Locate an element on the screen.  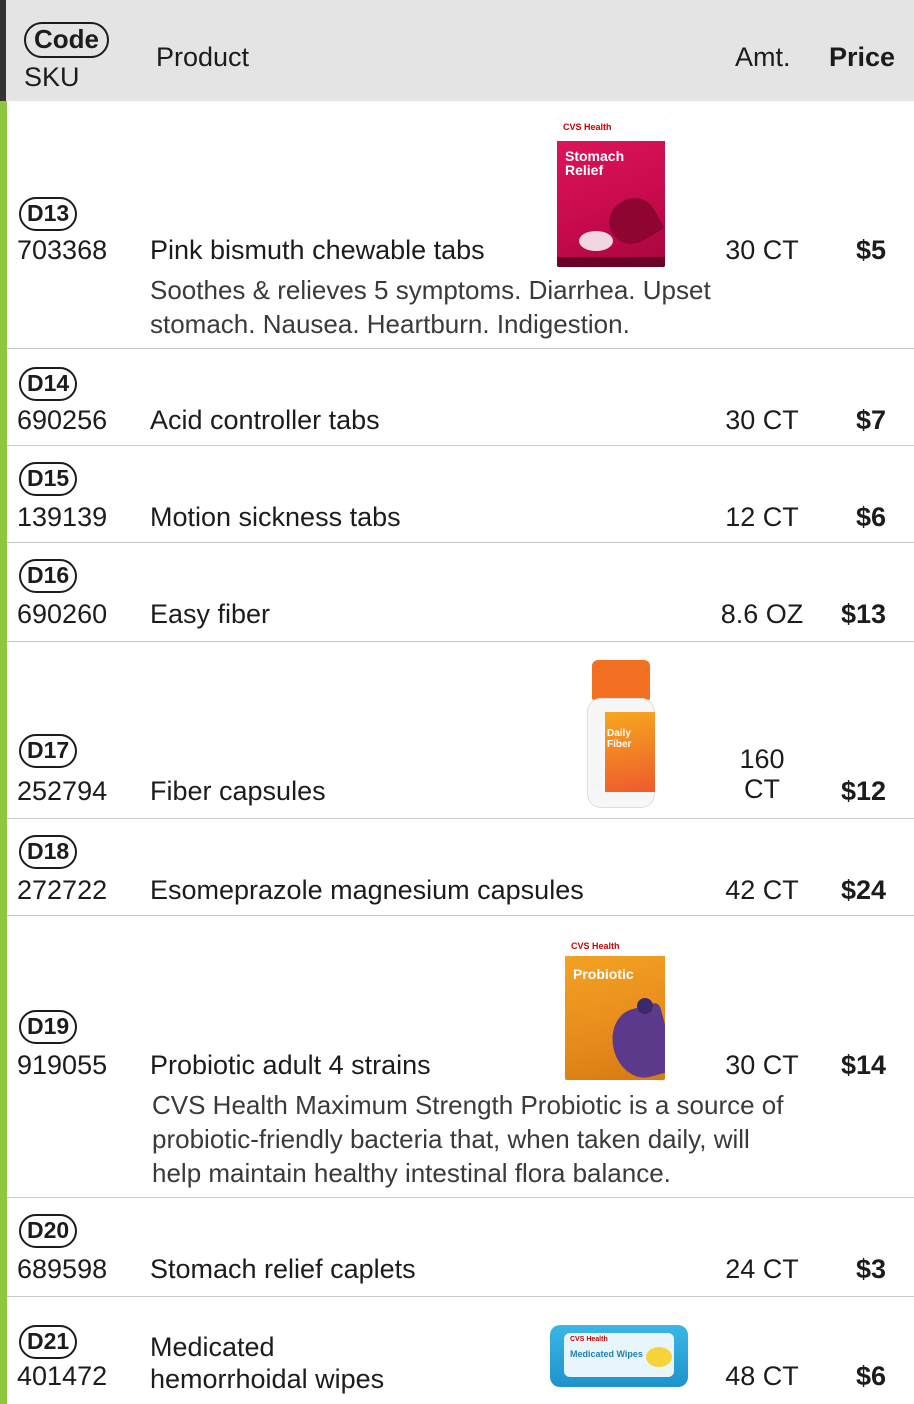
price: $12 is located at coordinates (863, 791).